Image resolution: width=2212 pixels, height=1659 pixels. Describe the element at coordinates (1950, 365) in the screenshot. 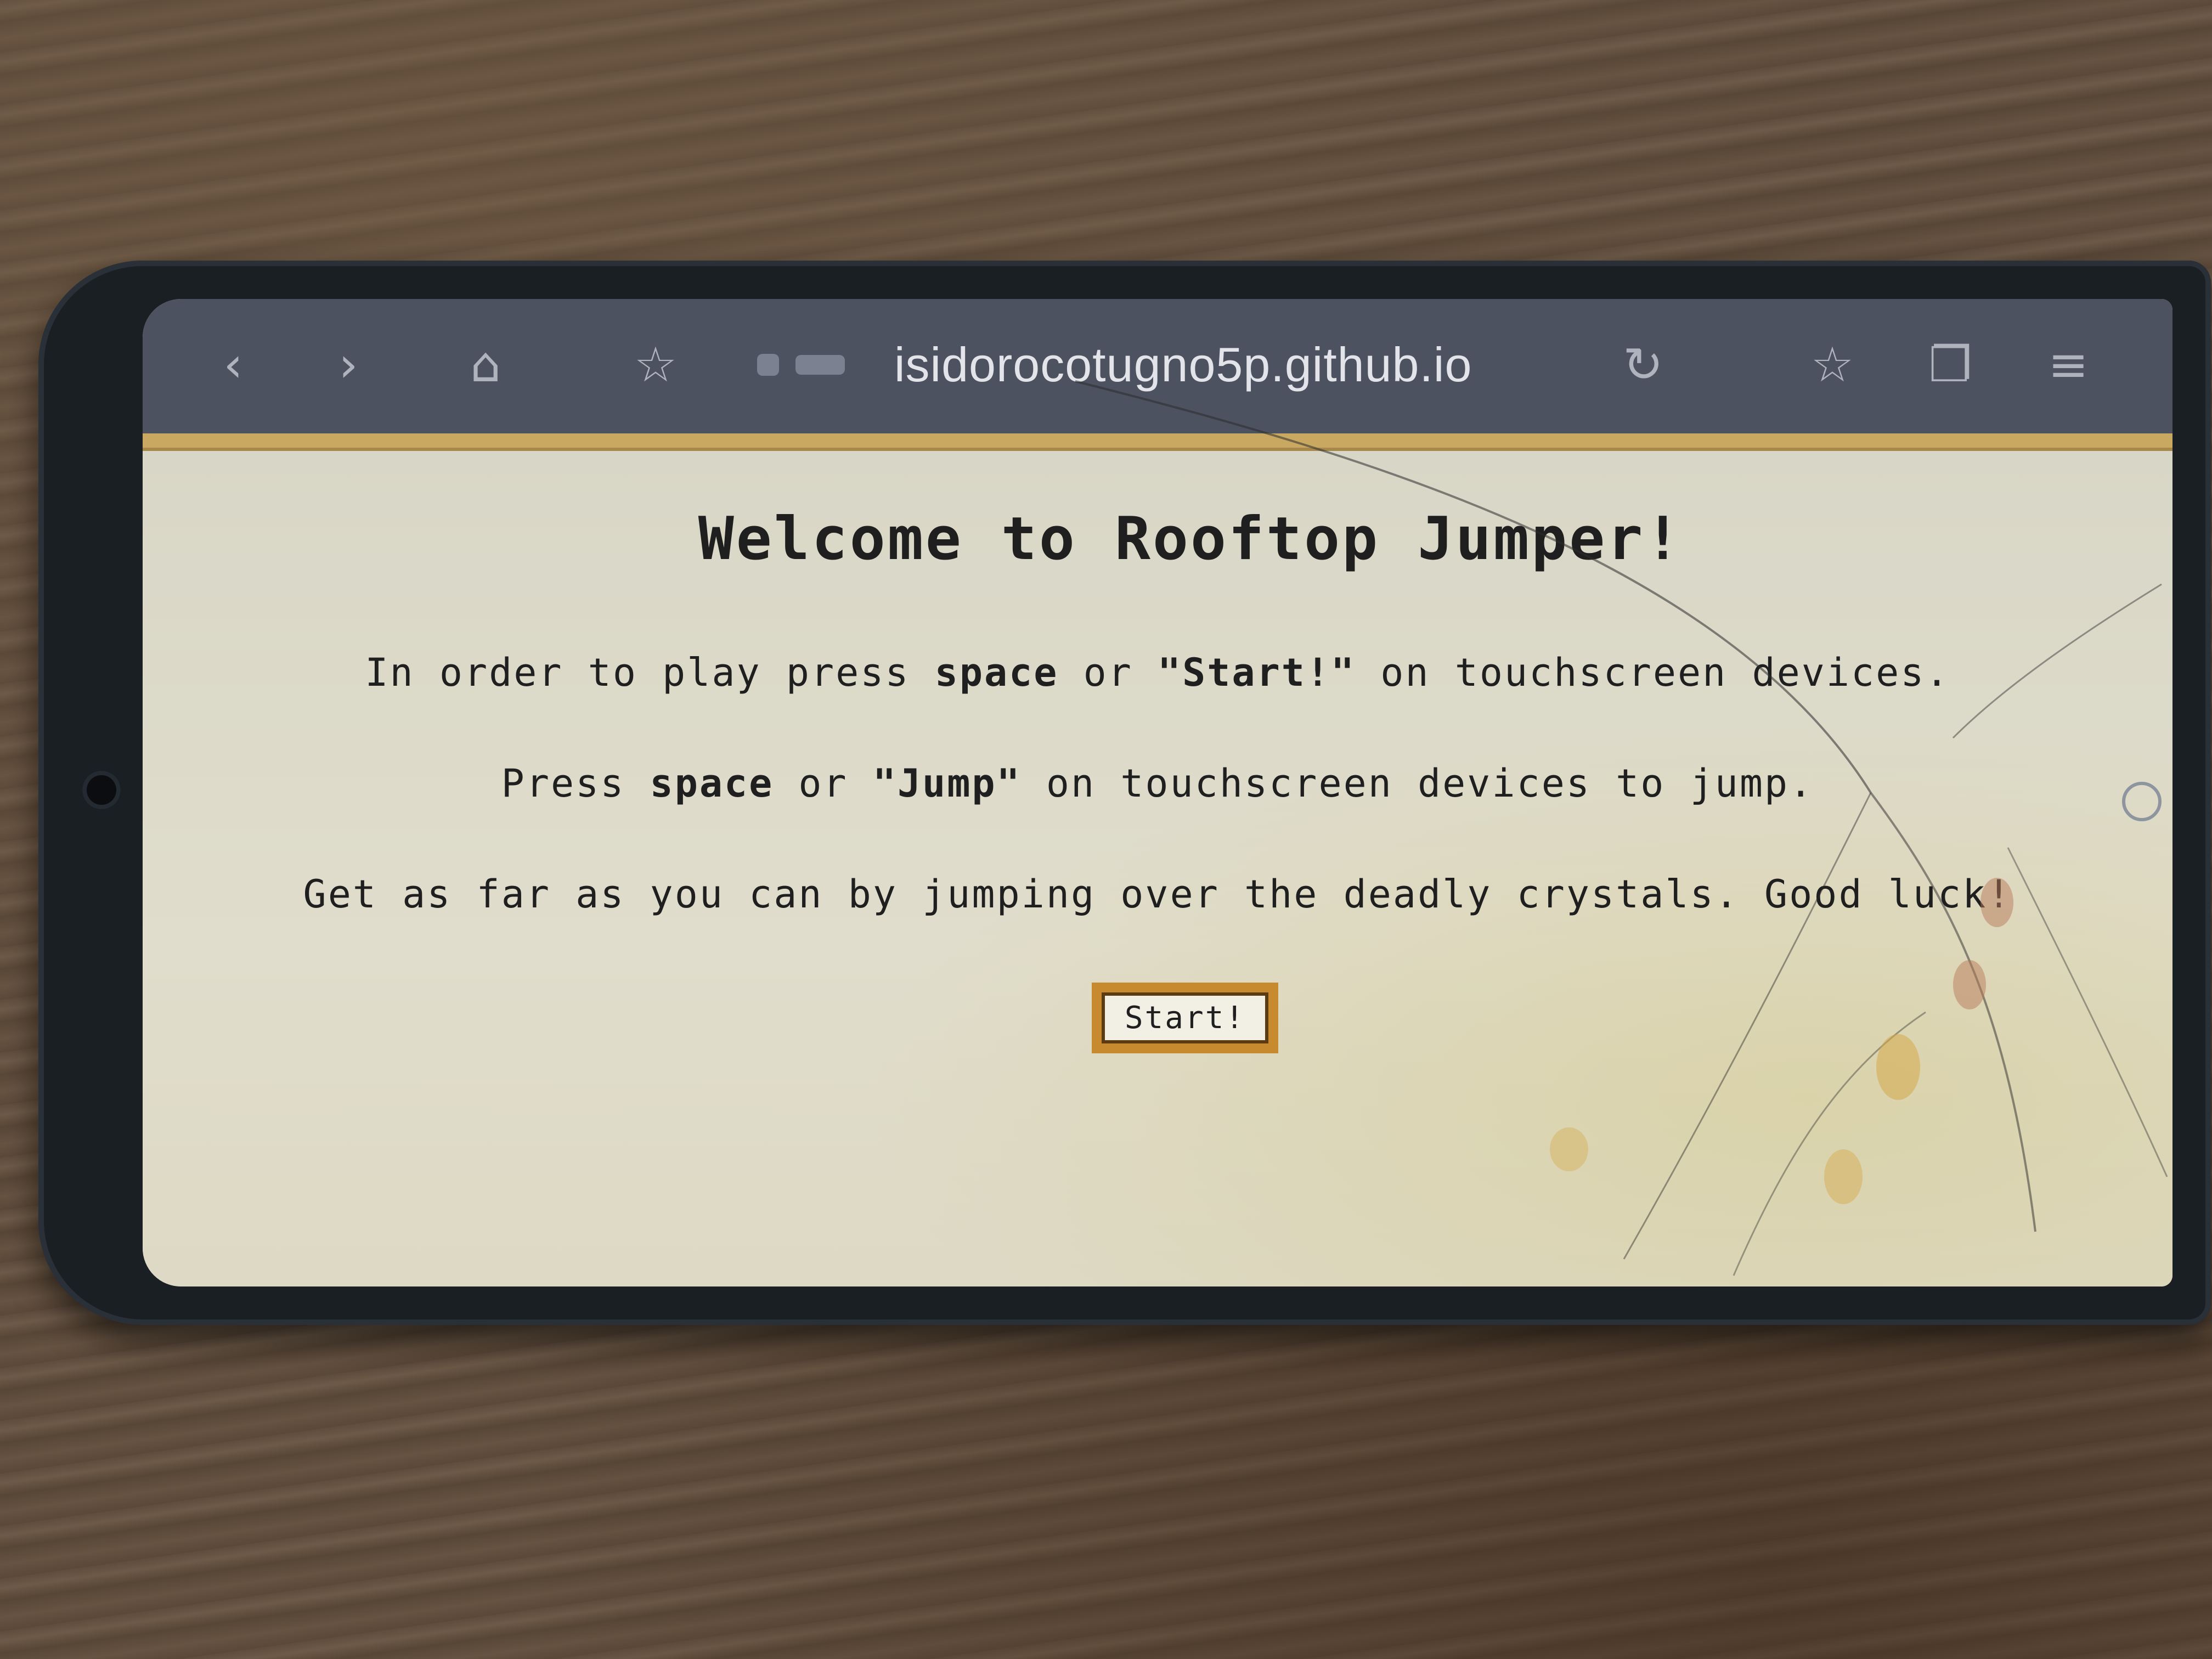

I see `tabs-icon: ❐` at that location.